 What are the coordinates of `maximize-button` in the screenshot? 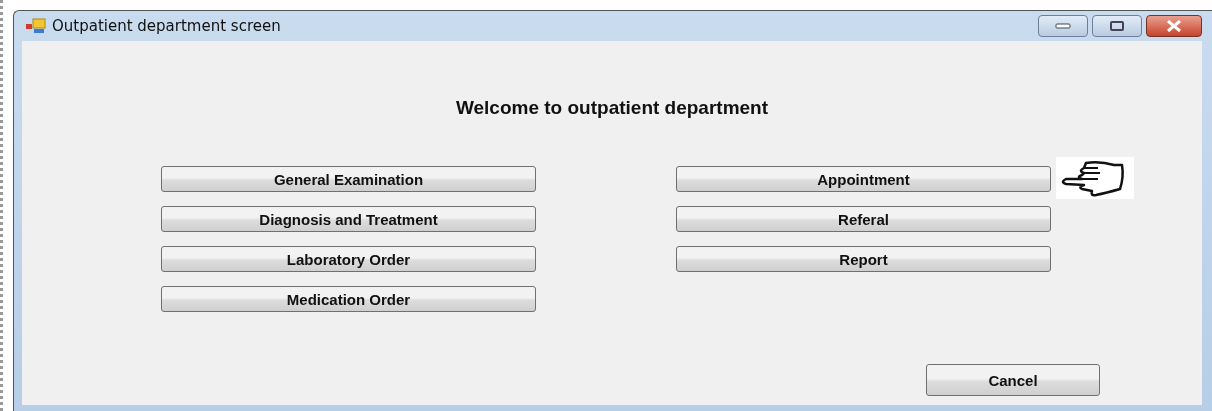 It's located at (1117, 26).